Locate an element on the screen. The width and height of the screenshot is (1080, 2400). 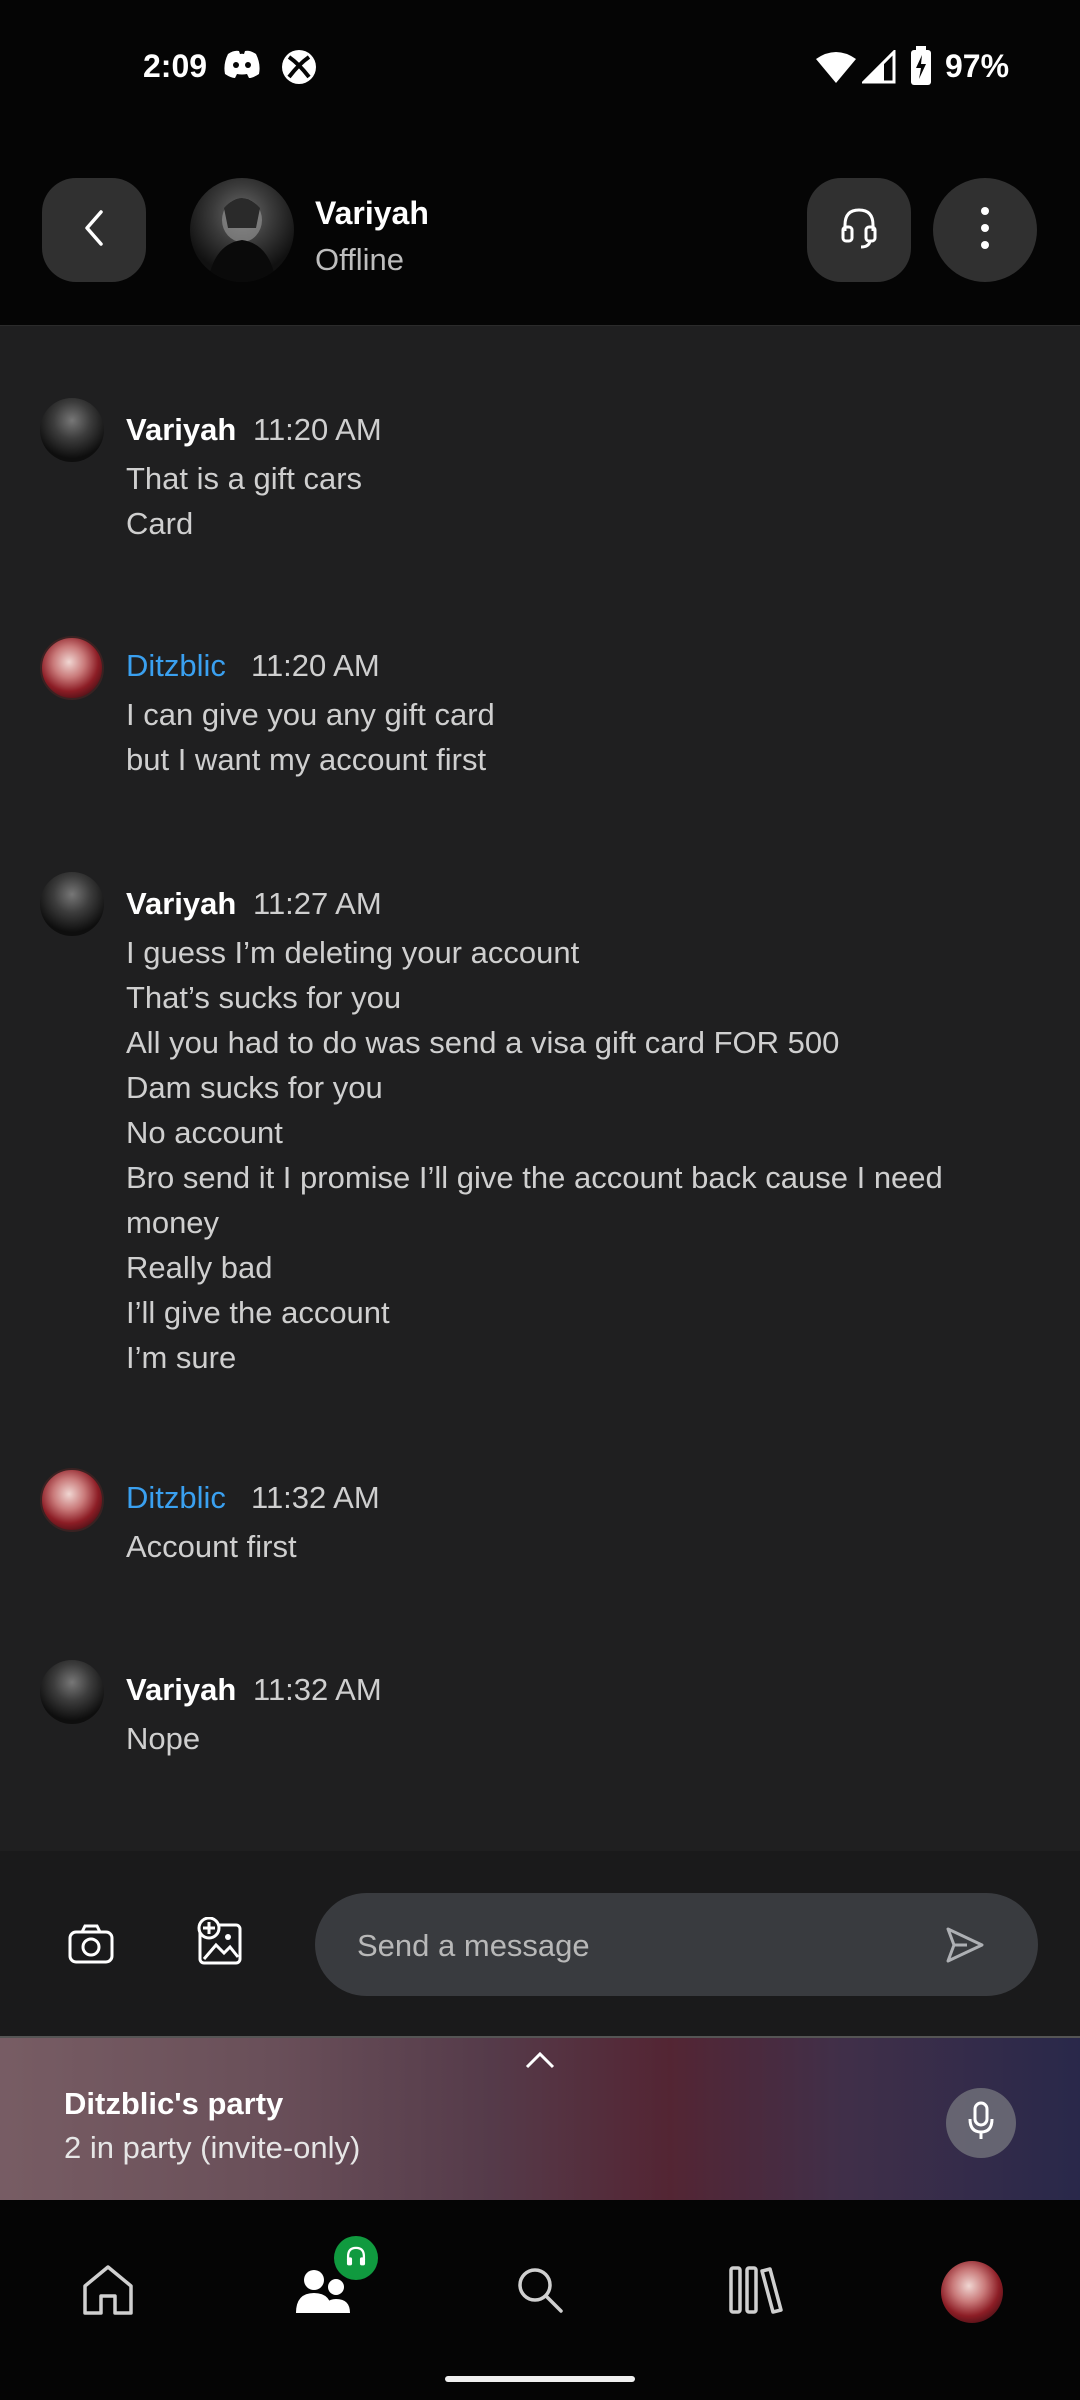
message-line: That’s sucks for you is located at coordinates (264, 997).